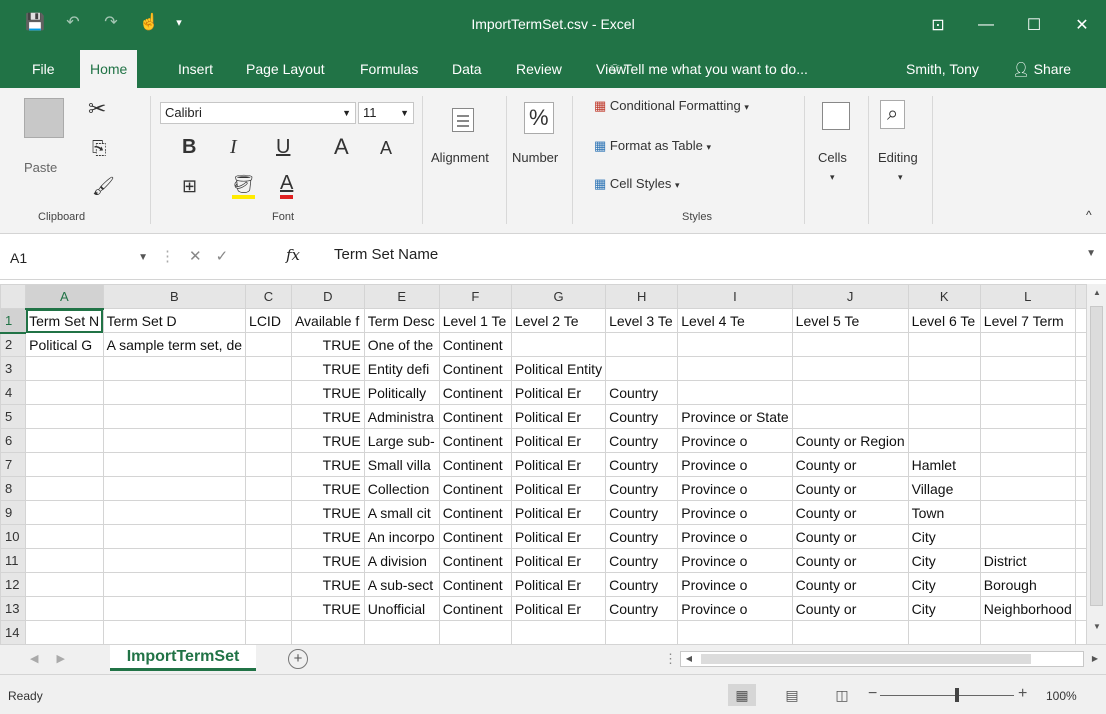 The image size is (1106, 714). What do you see at coordinates (401, 536) in the screenshot?
I see `cell: An incorpo` at bounding box center [401, 536].